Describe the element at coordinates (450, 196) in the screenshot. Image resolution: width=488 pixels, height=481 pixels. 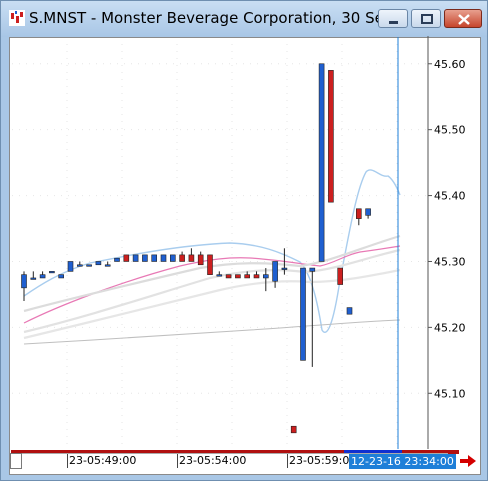
I see `price-tick-label: 45.40` at that location.